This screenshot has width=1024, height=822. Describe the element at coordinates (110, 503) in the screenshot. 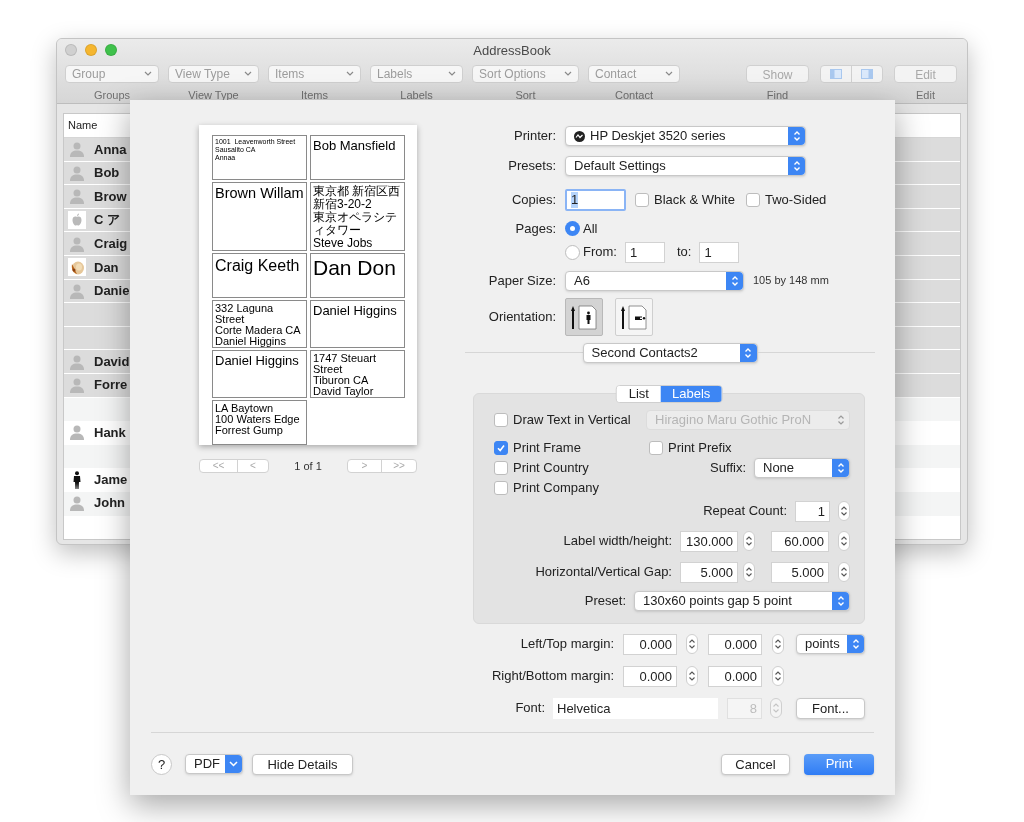

I see `contact-name: John` at that location.